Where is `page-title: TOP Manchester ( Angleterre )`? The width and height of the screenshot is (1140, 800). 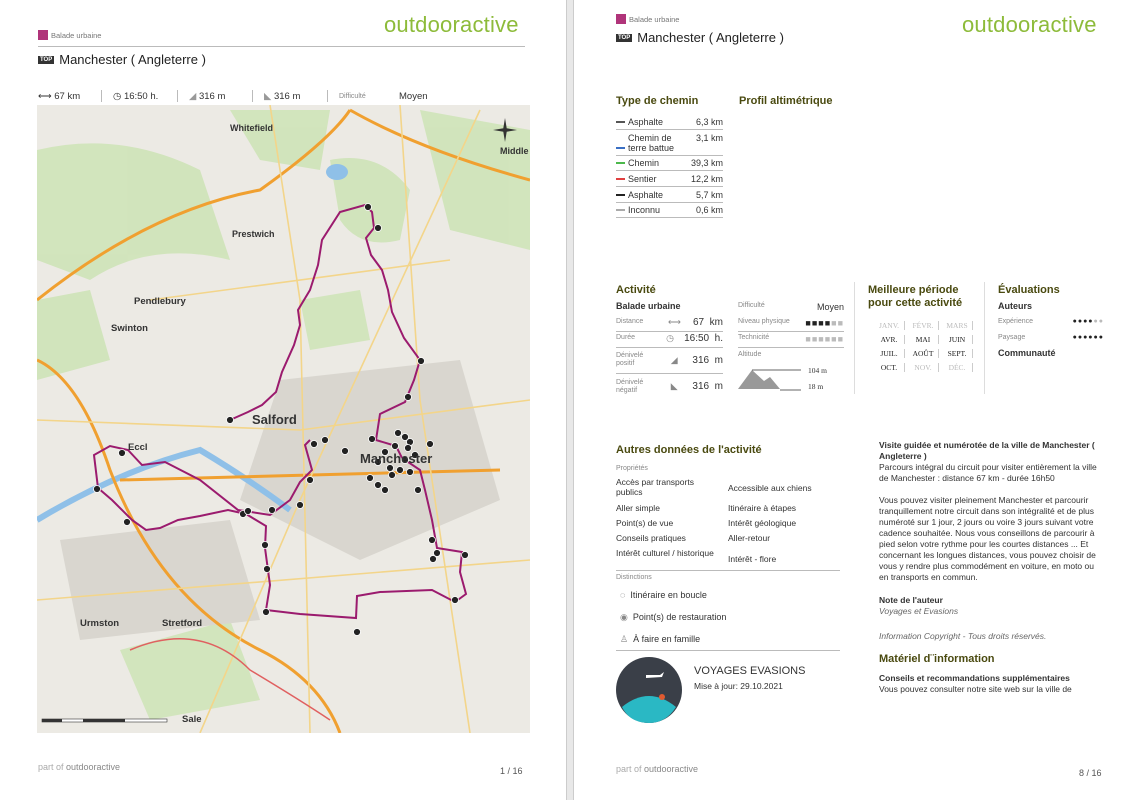
page-title: TOP Manchester ( Angleterre ) is located at coordinates (700, 37).